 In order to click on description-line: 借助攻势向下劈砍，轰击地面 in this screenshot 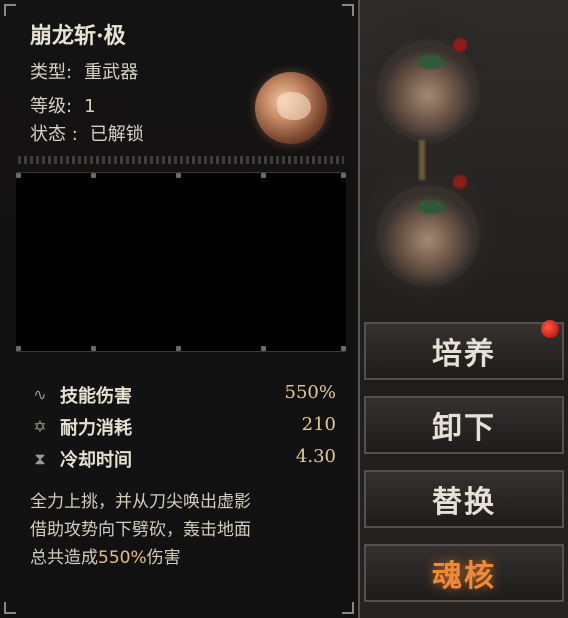, I will do `click(140, 530)`.